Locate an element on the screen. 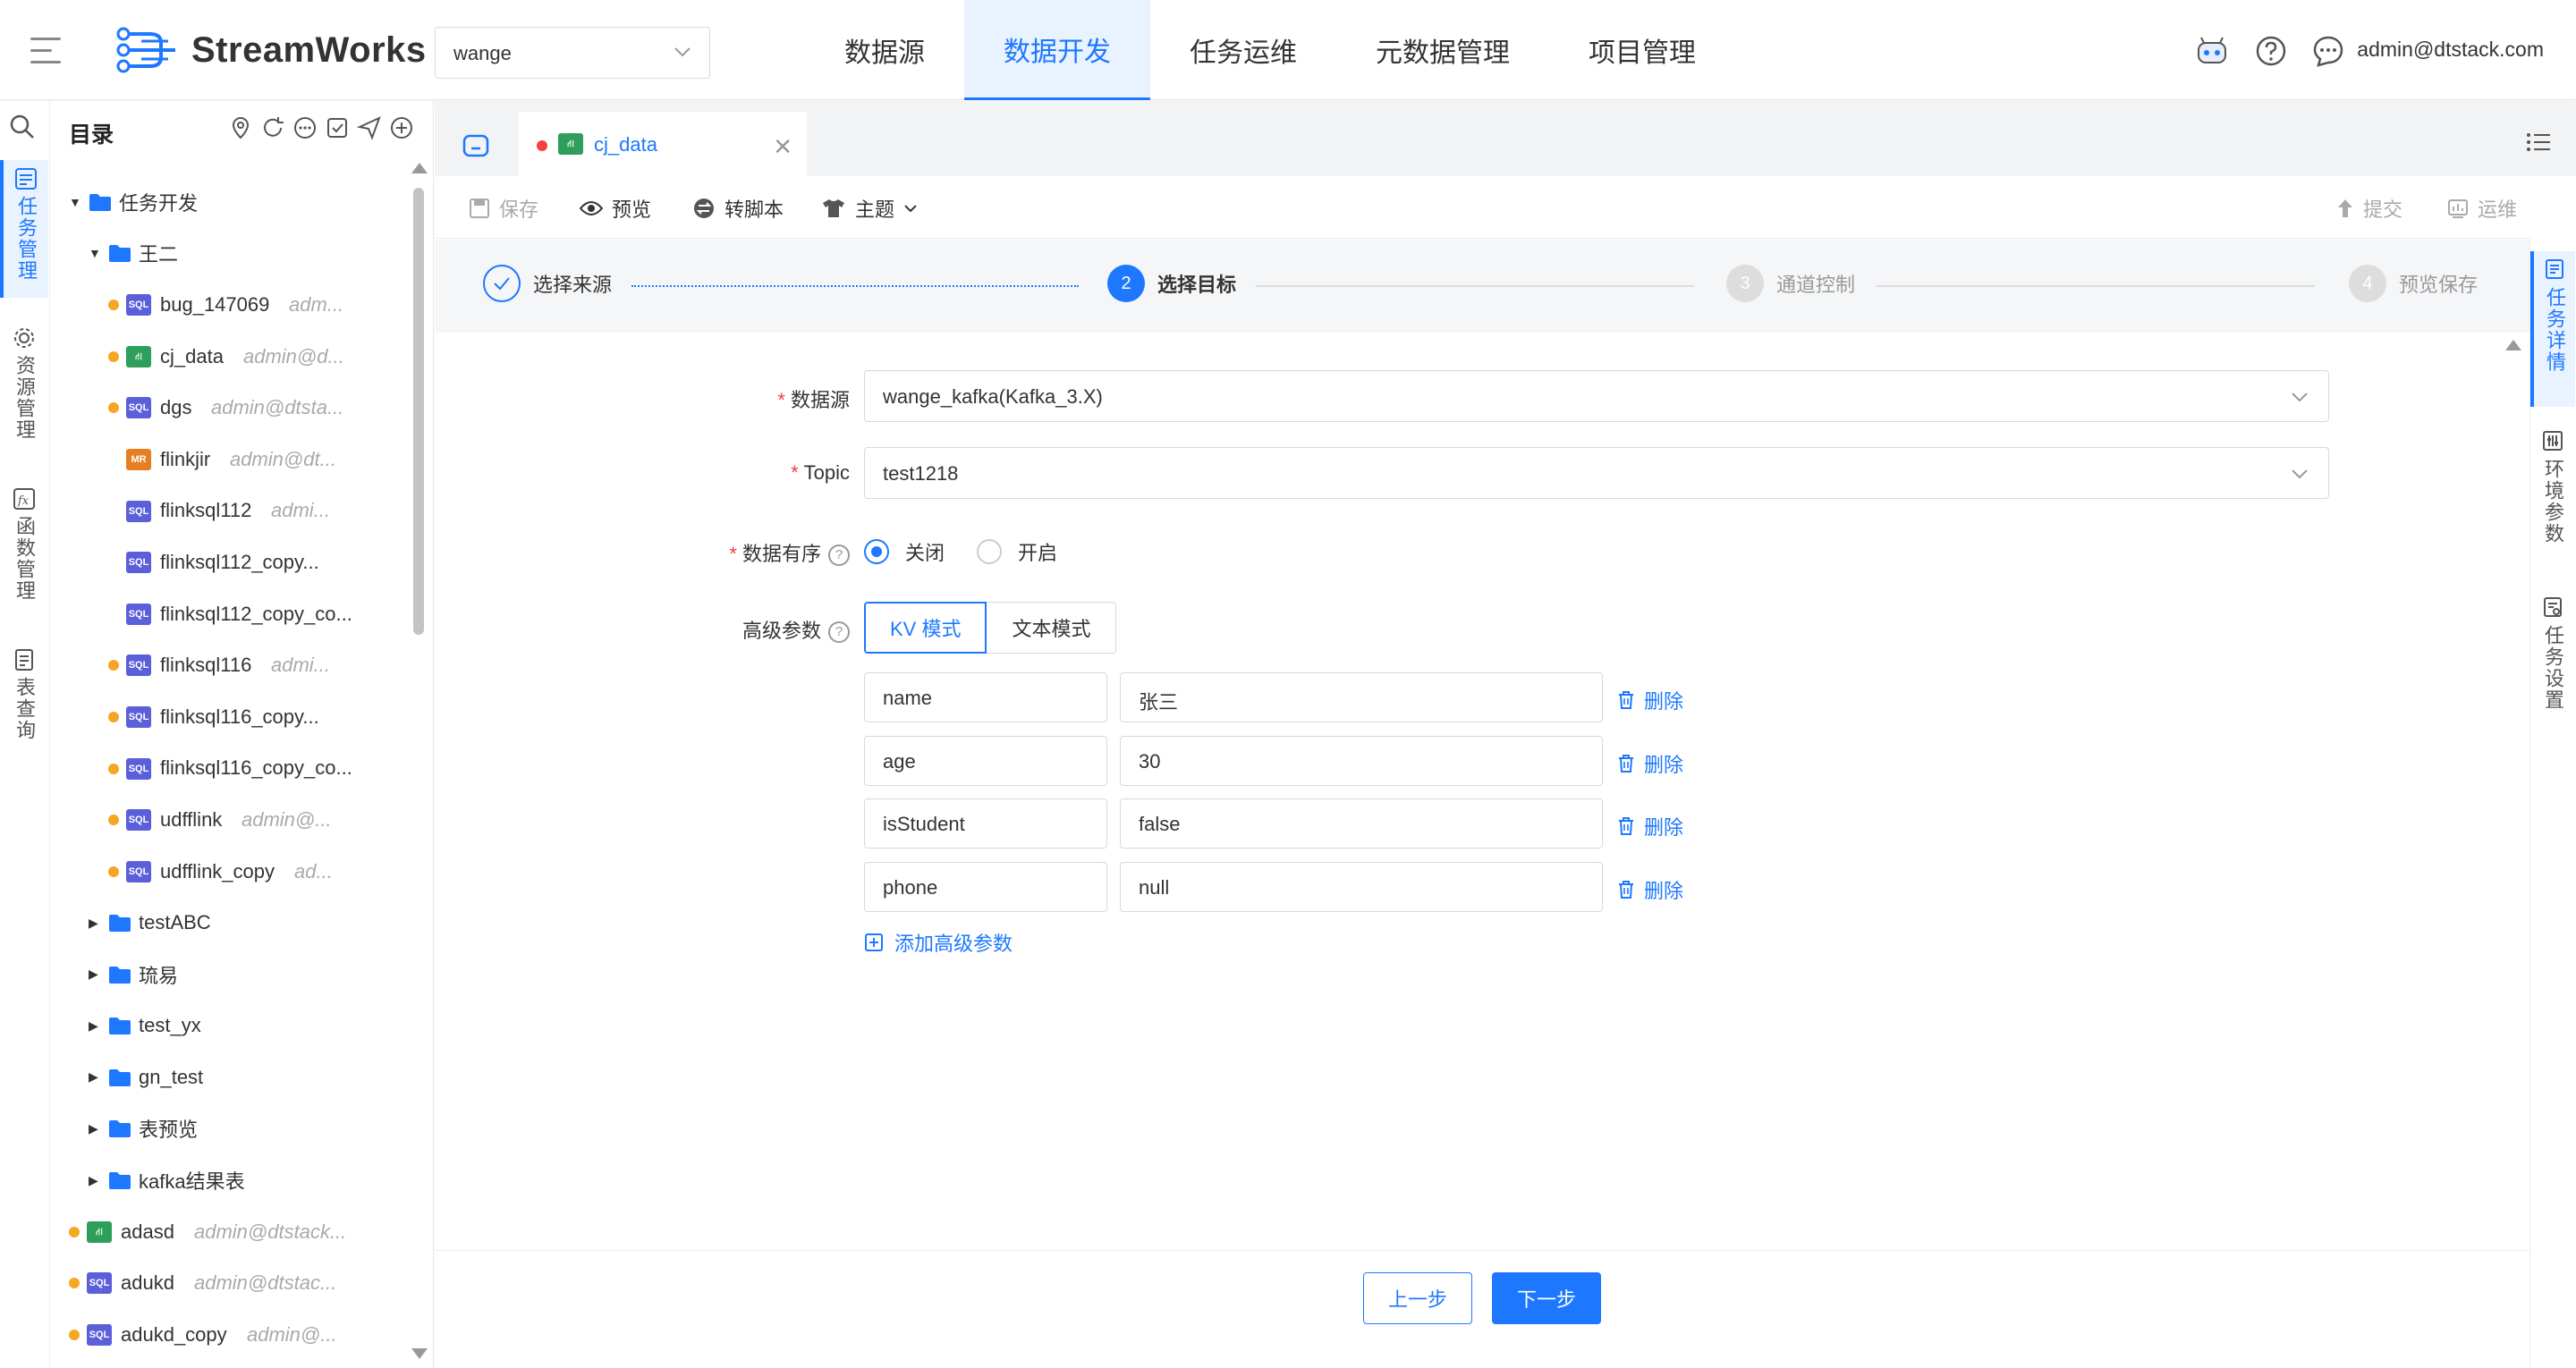  step-select-source: 选择来源 is located at coordinates (547, 284).